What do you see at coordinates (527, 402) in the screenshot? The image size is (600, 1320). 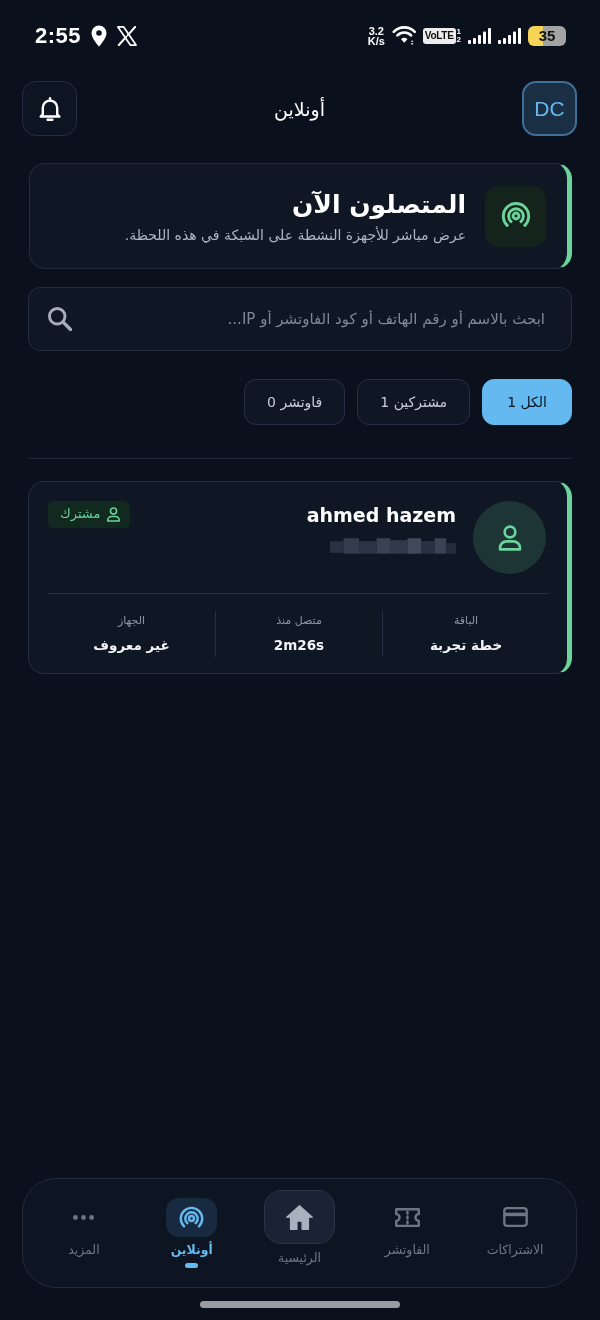 I see `filter-tab: الكل 1` at bounding box center [527, 402].